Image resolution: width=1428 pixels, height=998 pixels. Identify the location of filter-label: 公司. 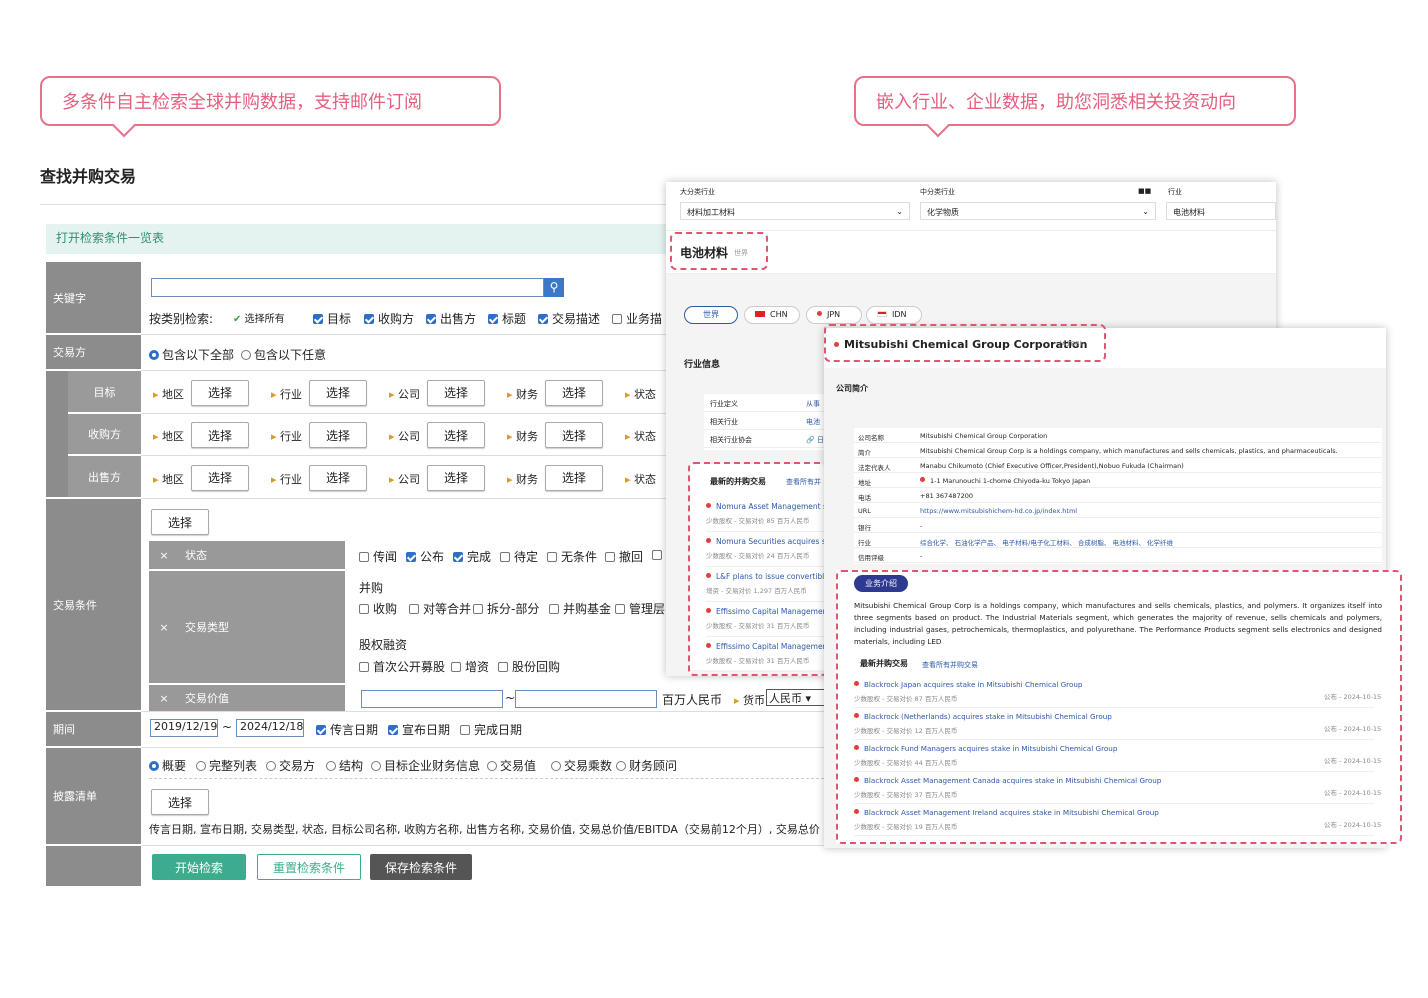
(404, 479).